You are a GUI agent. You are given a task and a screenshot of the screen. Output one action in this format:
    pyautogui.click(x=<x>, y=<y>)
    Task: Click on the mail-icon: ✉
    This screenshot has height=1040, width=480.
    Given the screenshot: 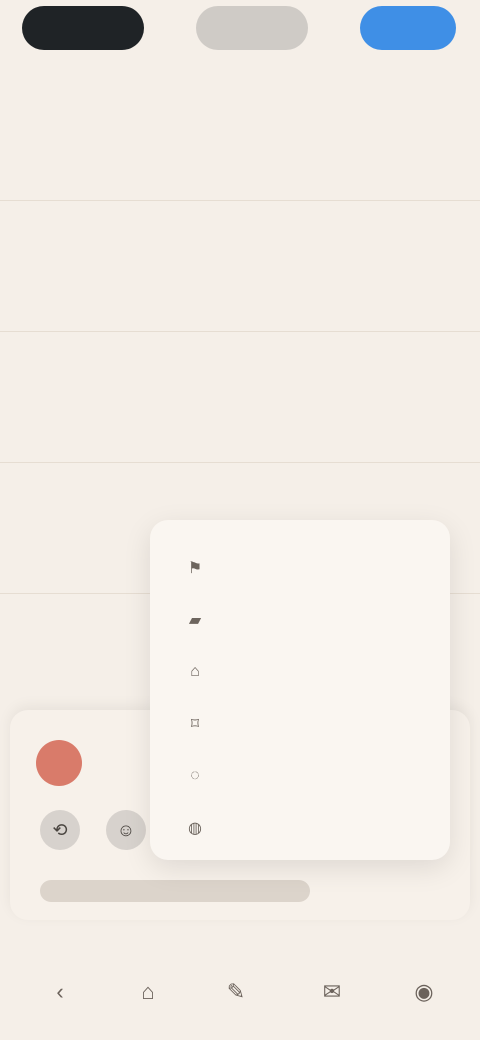 What is the action you would take?
    pyautogui.click(x=332, y=992)
    